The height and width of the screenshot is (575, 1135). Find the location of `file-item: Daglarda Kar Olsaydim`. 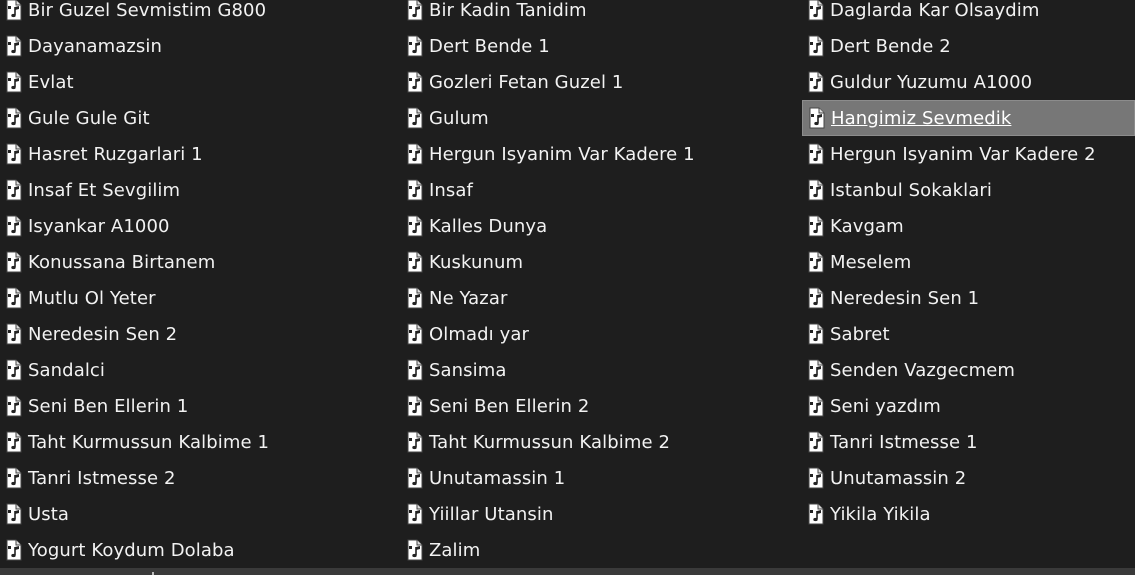

file-item: Daglarda Kar Olsaydim is located at coordinates (968, 14).